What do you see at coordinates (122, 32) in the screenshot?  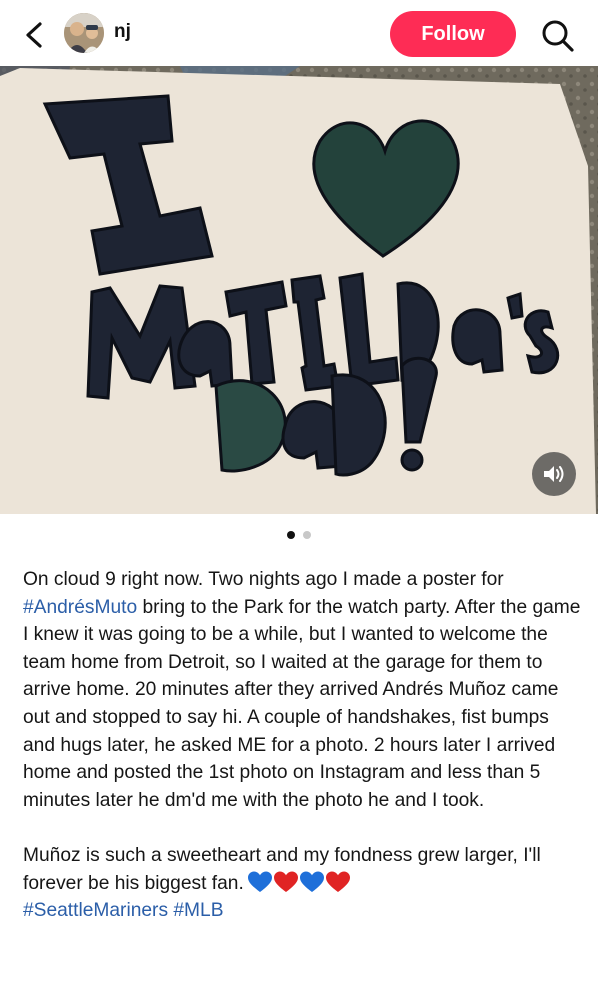 I see `username: nj` at bounding box center [122, 32].